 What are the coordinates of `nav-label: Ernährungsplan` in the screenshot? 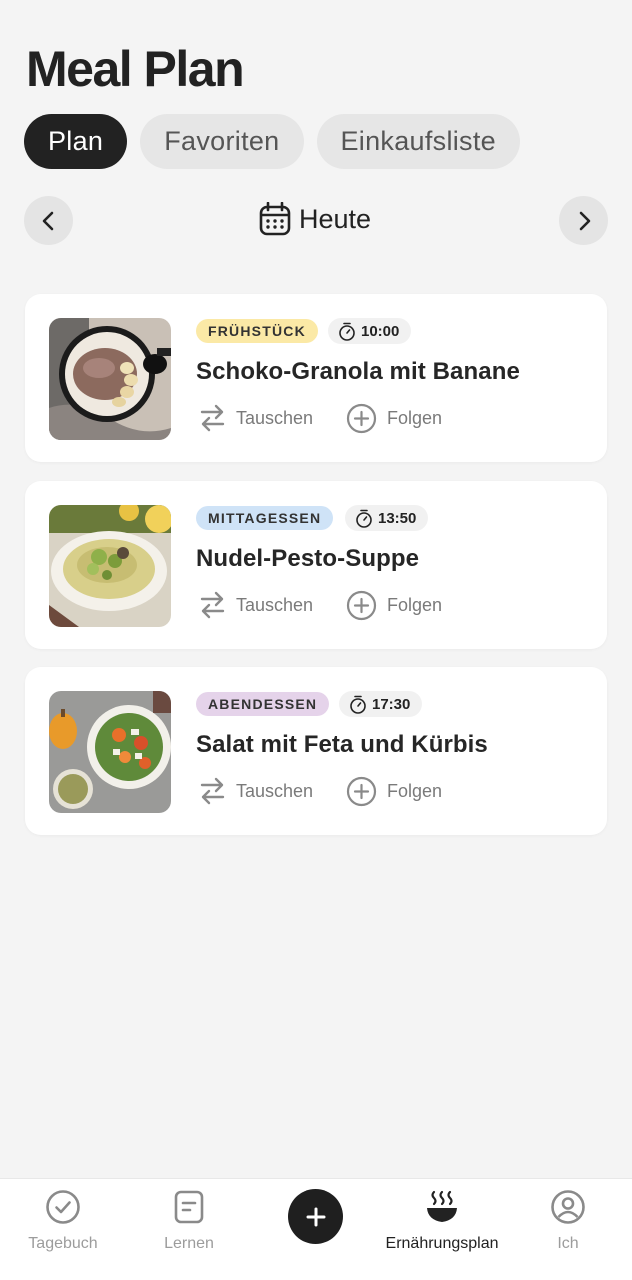 It's located at (442, 1243).